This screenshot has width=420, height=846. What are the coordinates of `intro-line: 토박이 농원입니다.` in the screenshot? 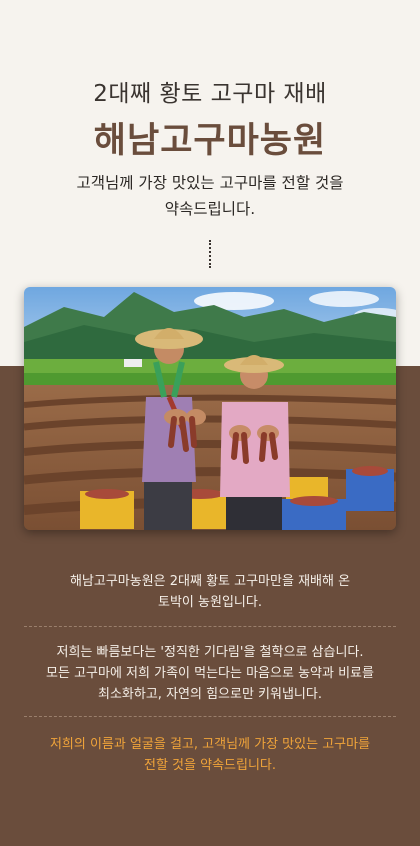 It's located at (210, 602).